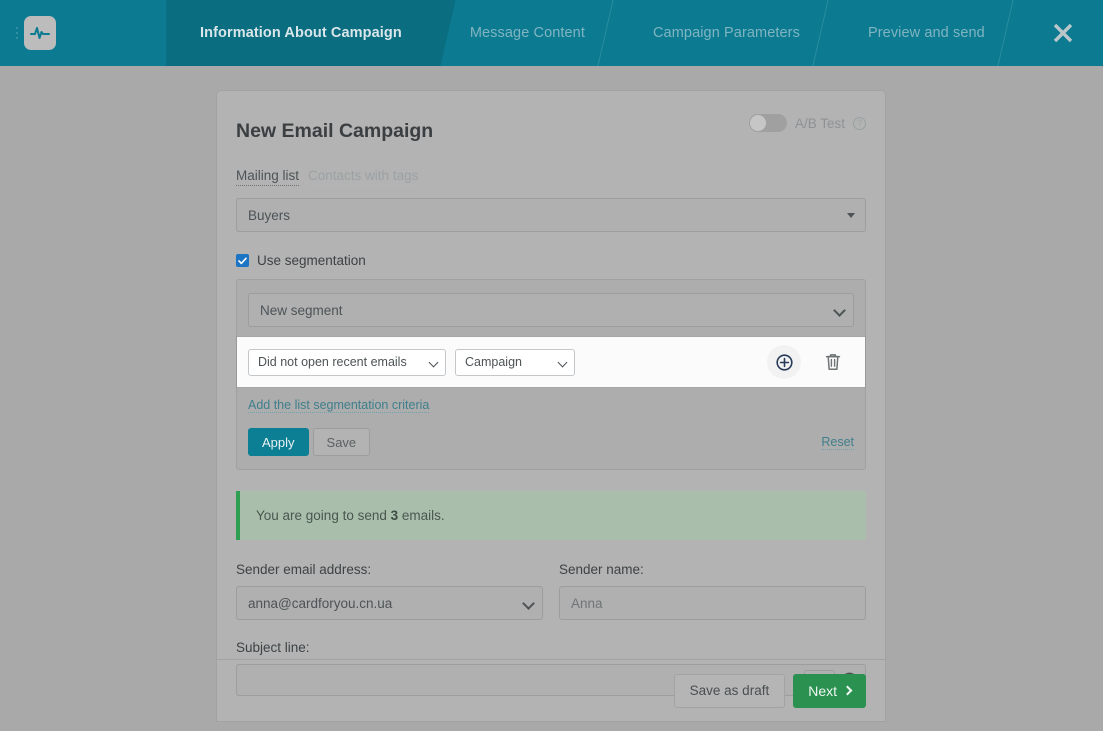  I want to click on plus-circle-icon, so click(784, 362).